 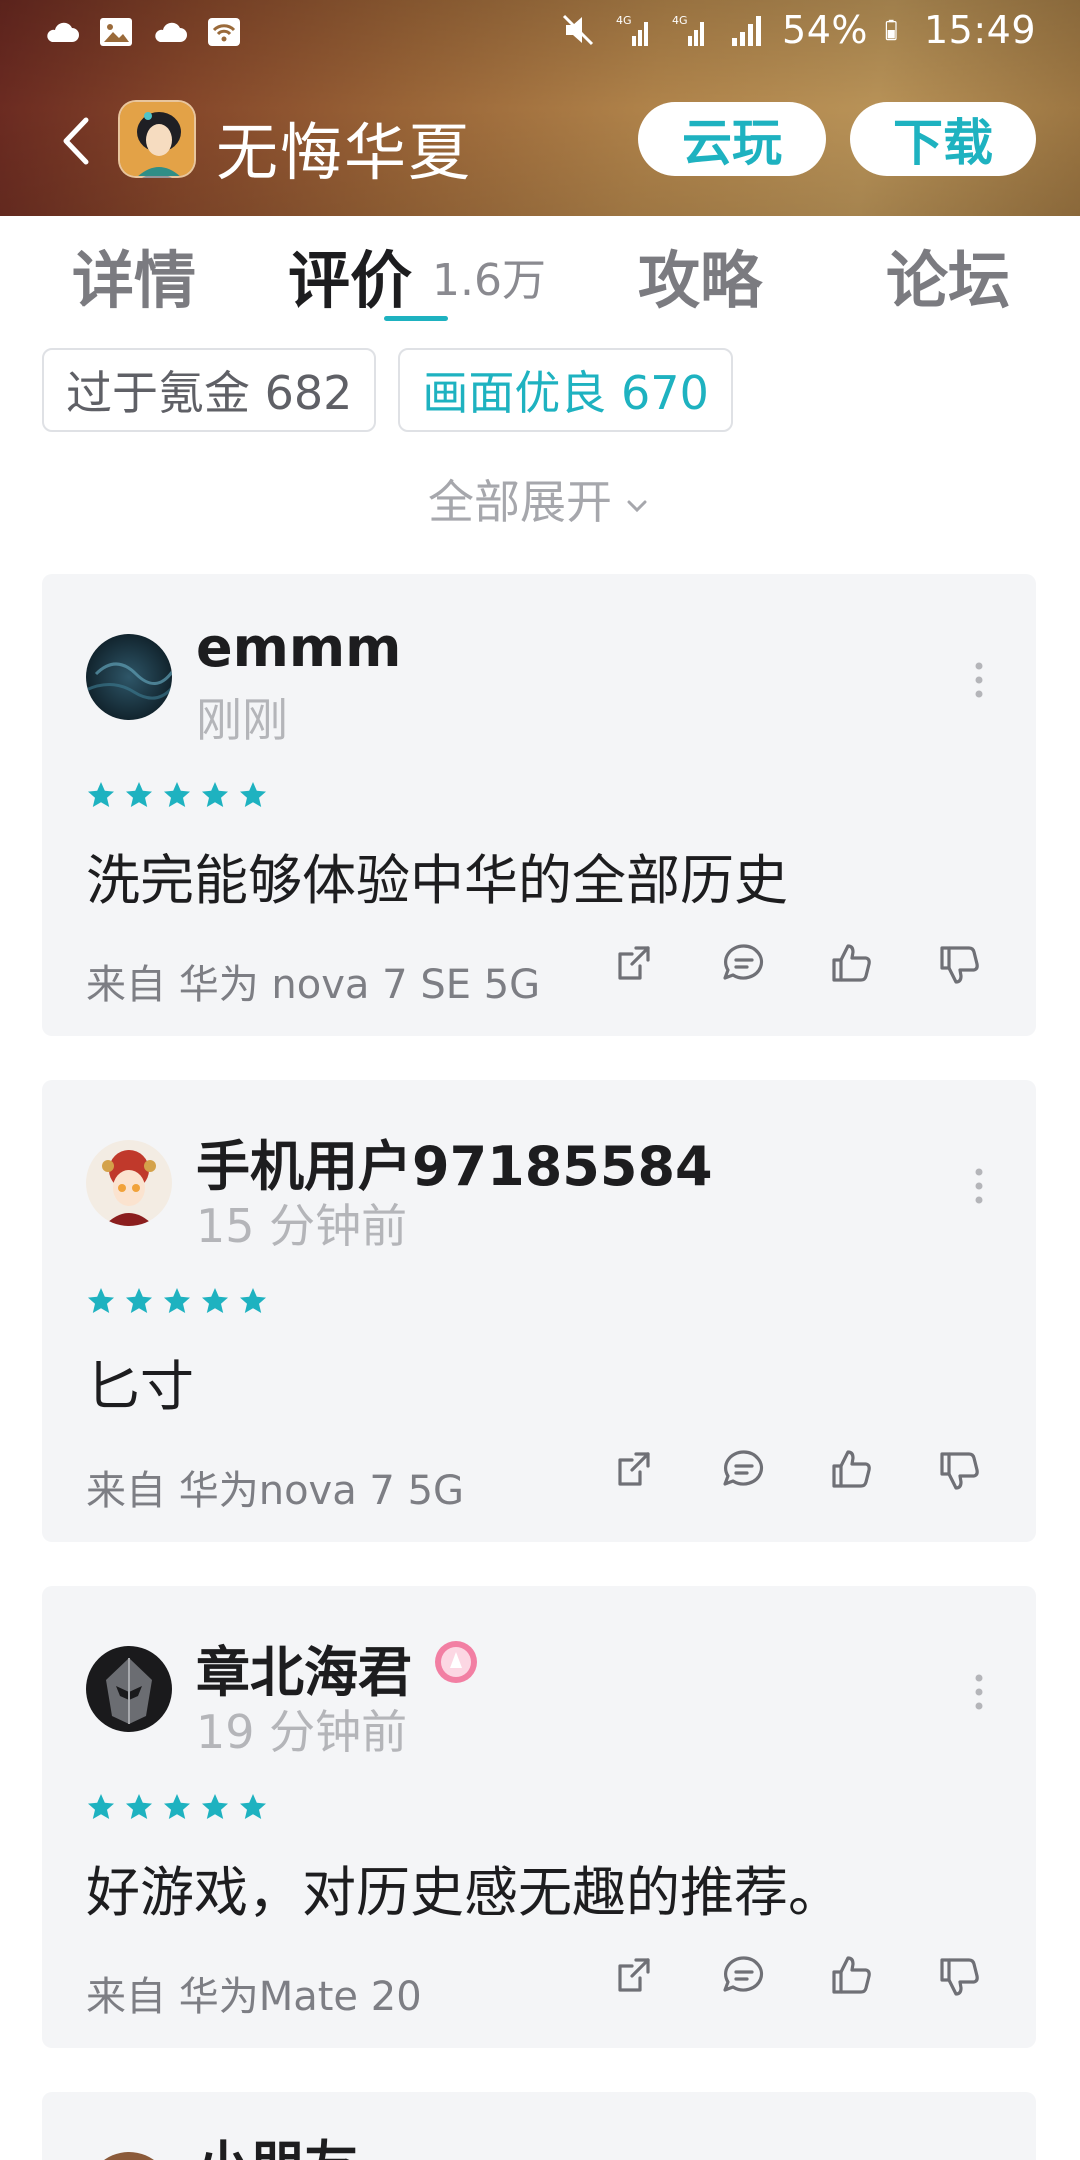 What do you see at coordinates (747, 31) in the screenshot?
I see `signal-icon` at bounding box center [747, 31].